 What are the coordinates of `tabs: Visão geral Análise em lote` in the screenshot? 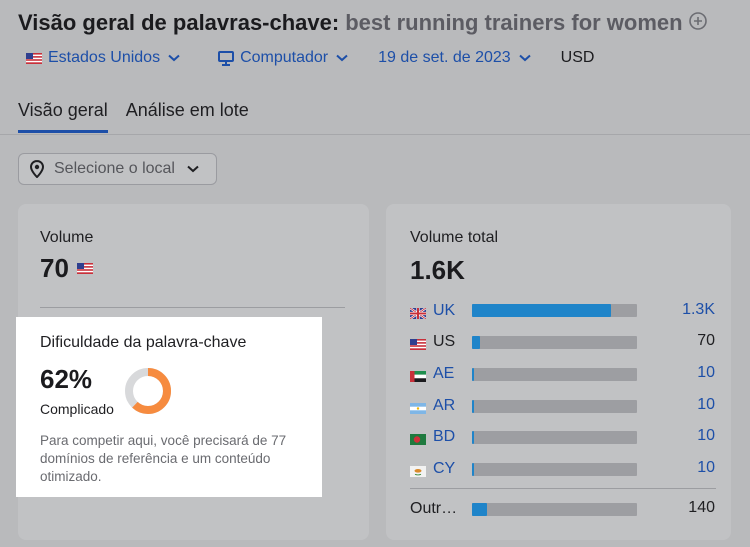 It's located at (142, 116).